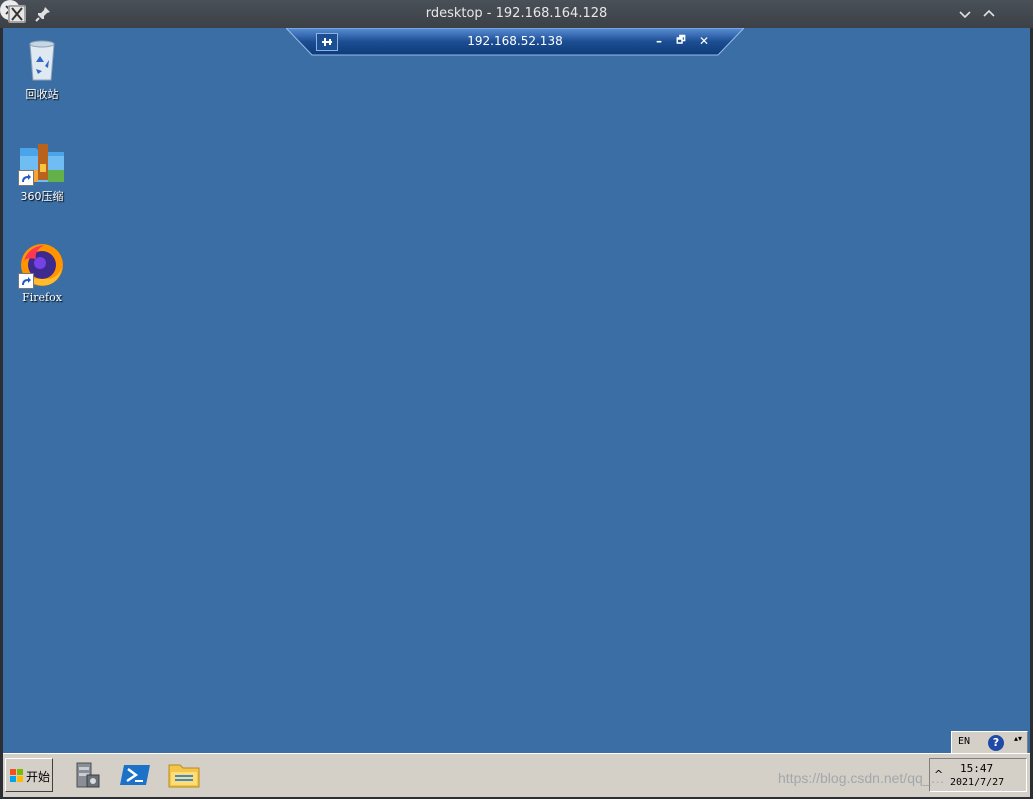 The height and width of the screenshot is (799, 1033). I want to click on taskbar-explorer, so click(184, 775).